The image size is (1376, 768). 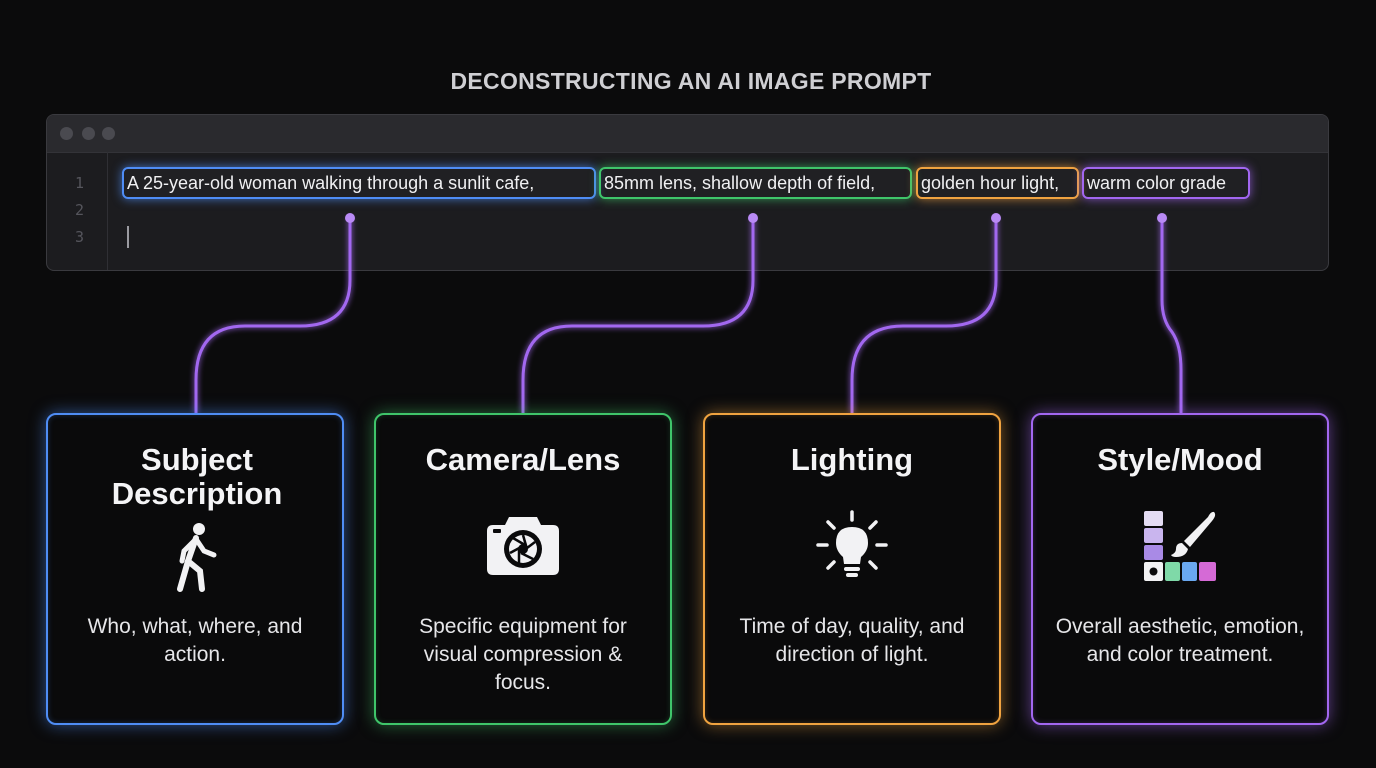 What do you see at coordinates (197, 476) in the screenshot?
I see `card-title: Subject Description` at bounding box center [197, 476].